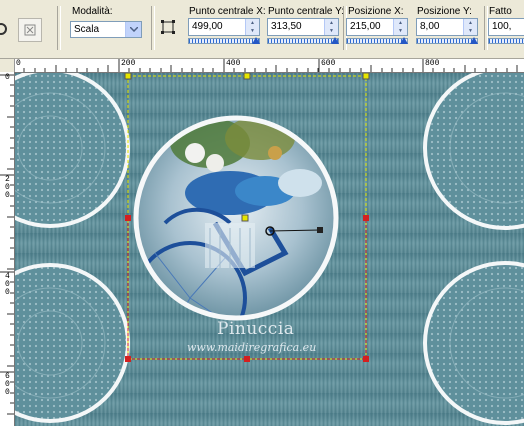  I want to click on deform-mode-icon, so click(168, 27).